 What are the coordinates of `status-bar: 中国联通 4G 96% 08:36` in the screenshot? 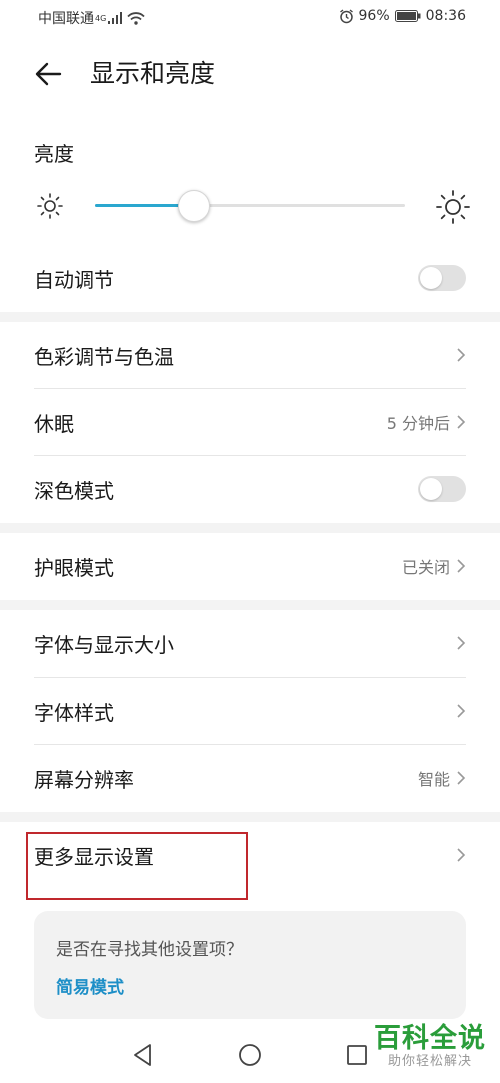 It's located at (250, 17).